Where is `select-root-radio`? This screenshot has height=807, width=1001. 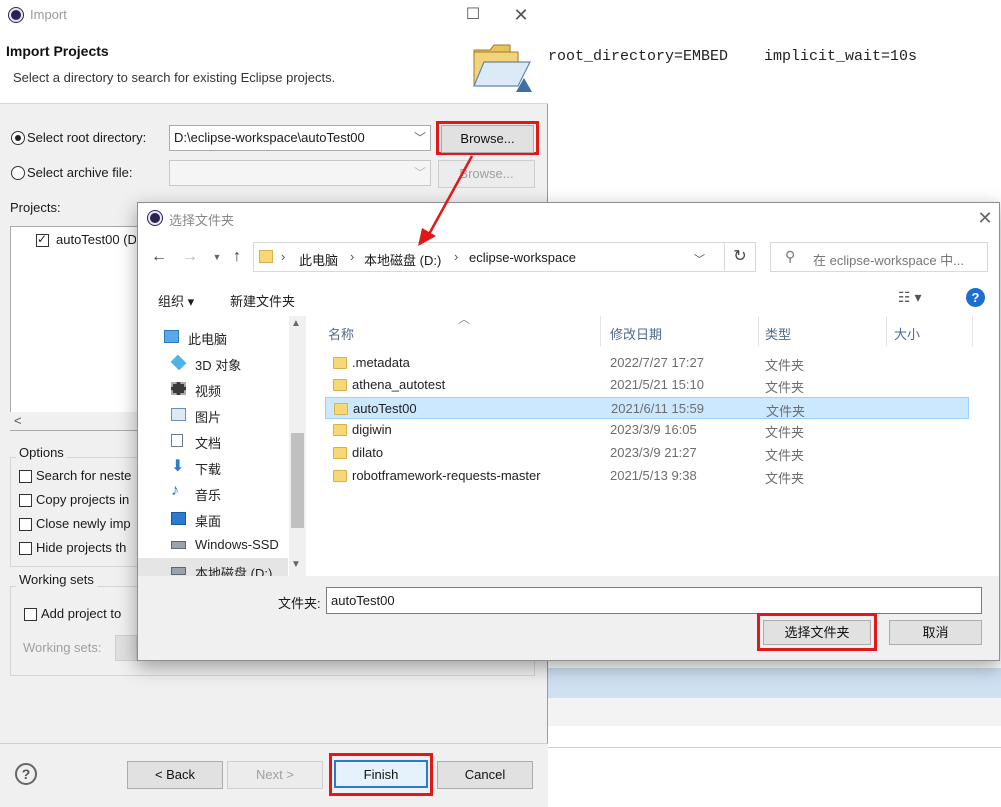
select-root-radio is located at coordinates (18, 138).